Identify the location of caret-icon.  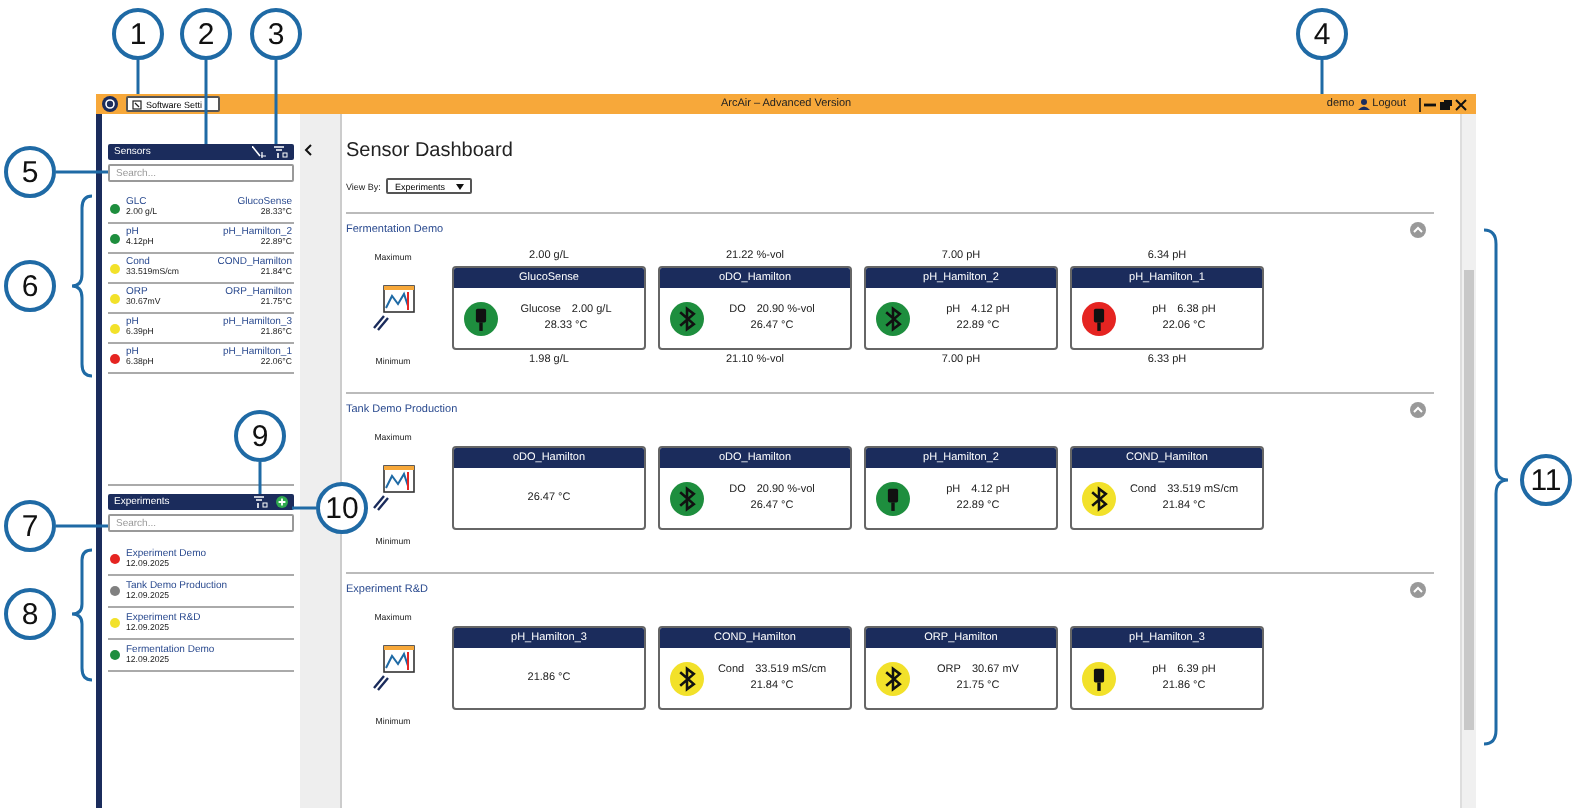
(460, 186).